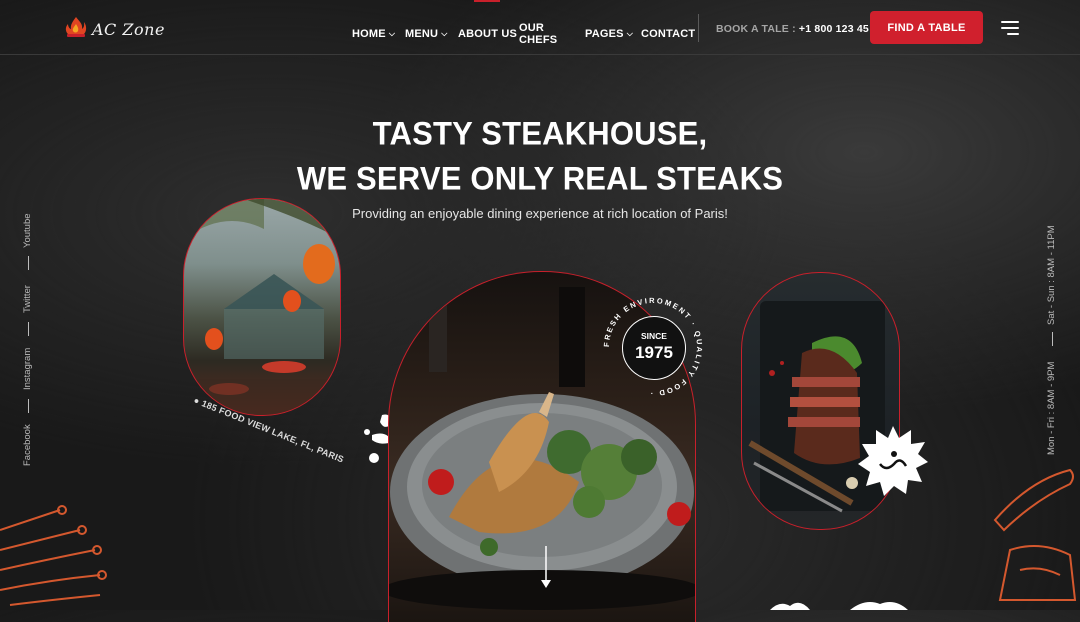 Image resolution: width=1080 pixels, height=622 pixels. I want to click on booking-label: BOOK A TALE :, so click(756, 29).